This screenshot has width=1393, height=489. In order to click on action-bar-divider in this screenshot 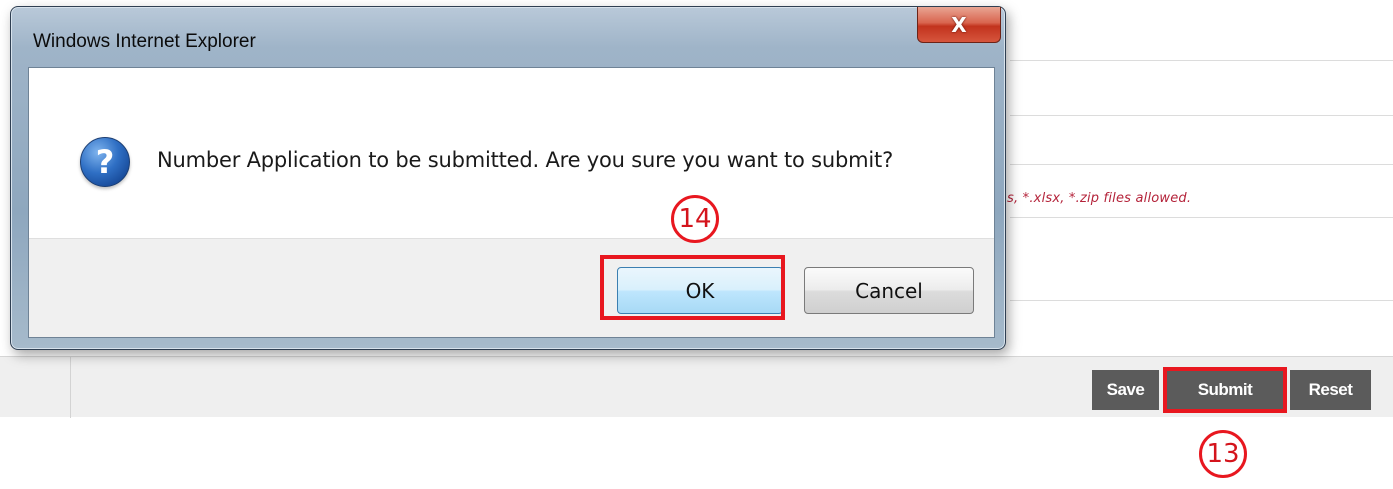, I will do `click(70, 387)`.